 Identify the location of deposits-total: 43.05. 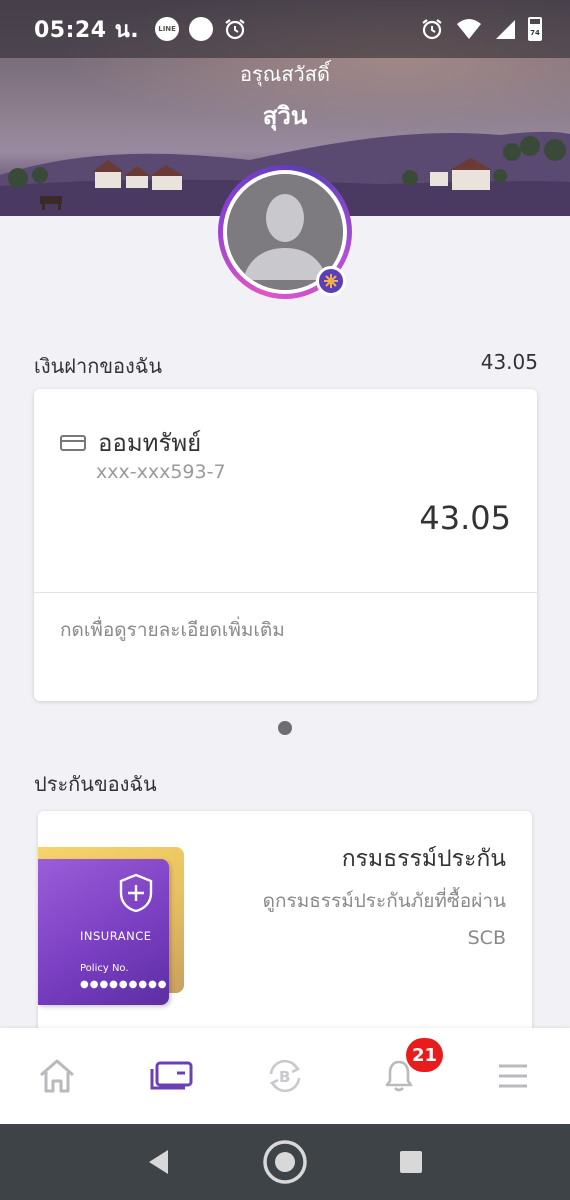
(509, 362).